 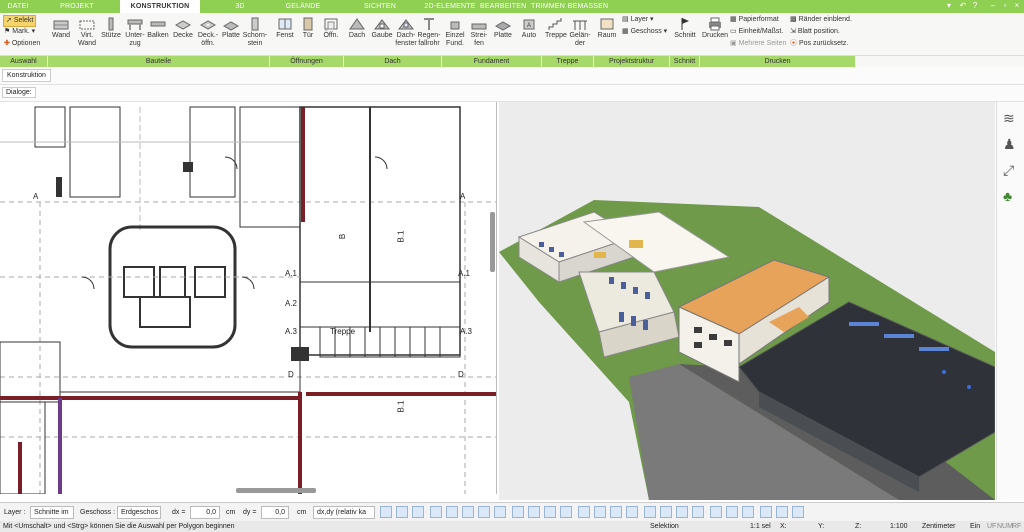 What do you see at coordinates (331, 28) in the screenshot?
I see `opening-button: Öffn.` at bounding box center [331, 28].